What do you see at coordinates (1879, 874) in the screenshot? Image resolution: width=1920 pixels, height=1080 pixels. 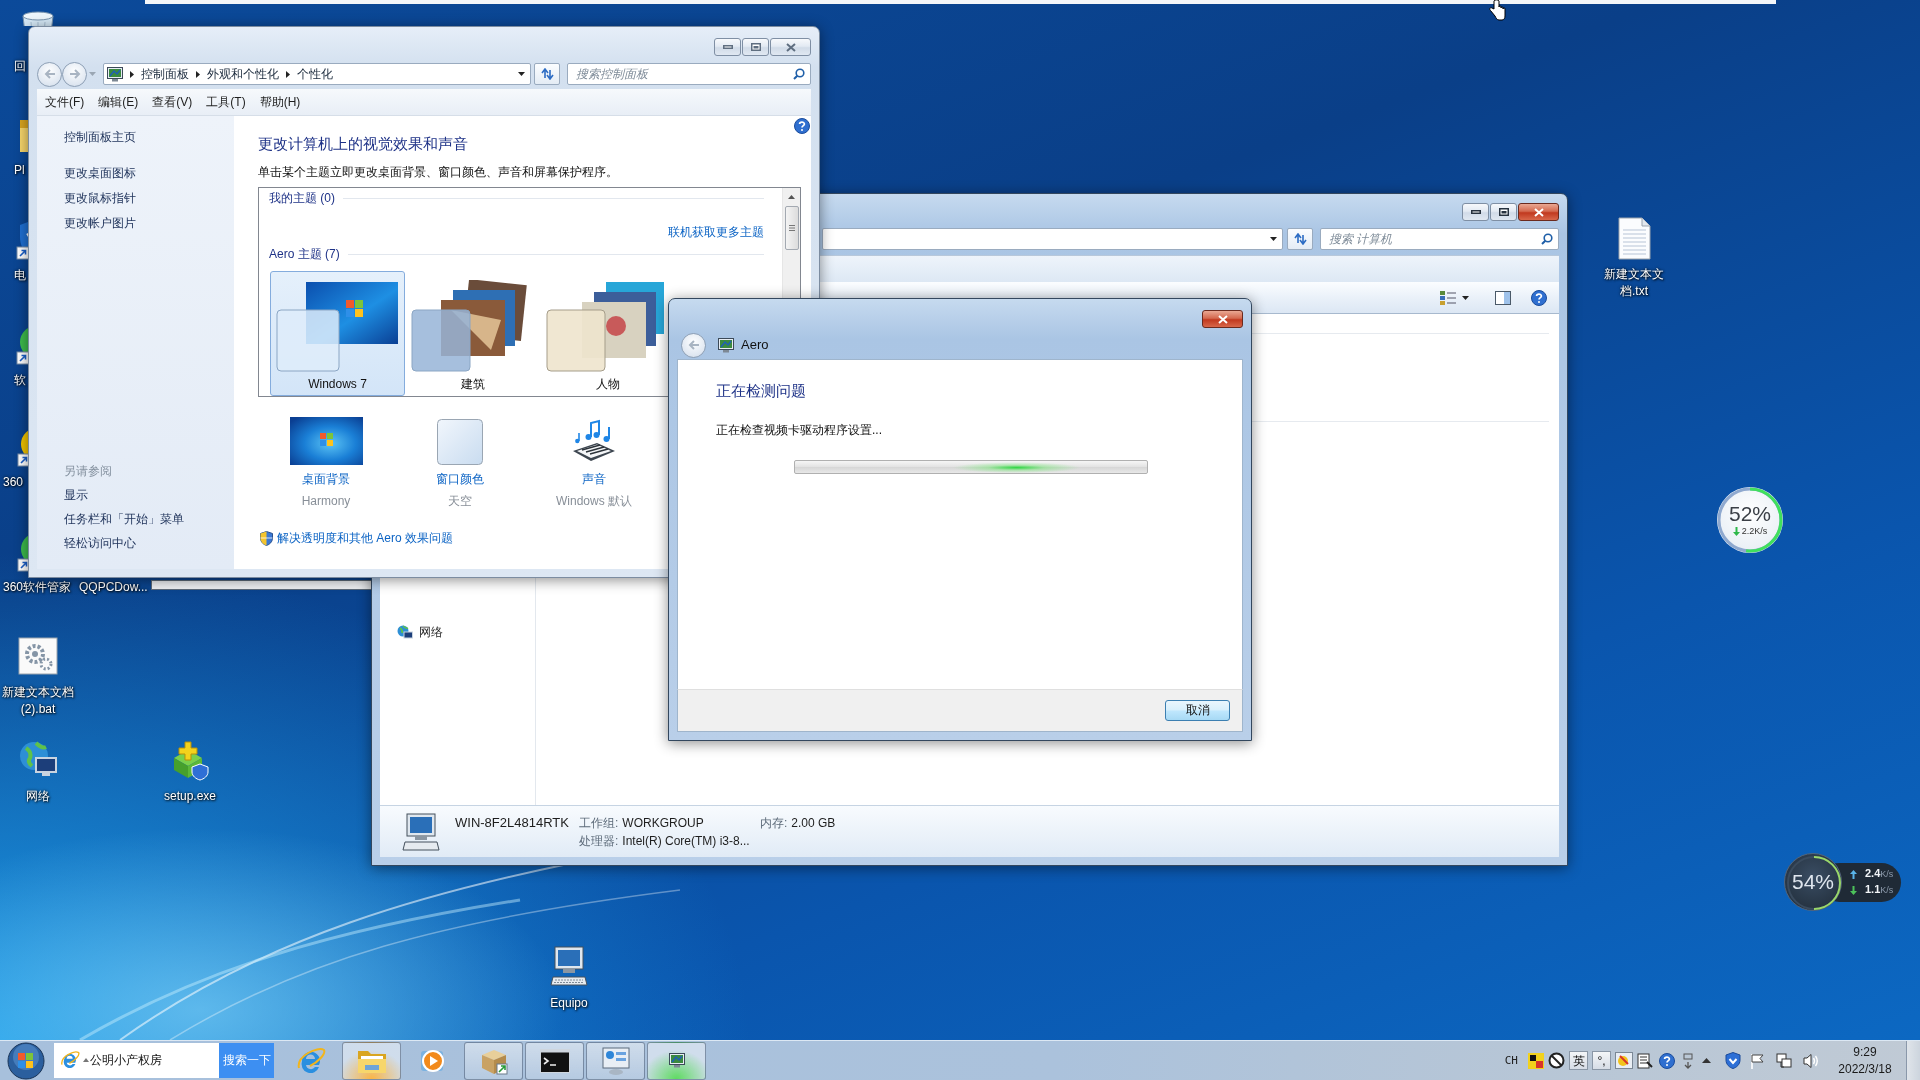 I see `upload-speed: 2.4K/s` at bounding box center [1879, 874].